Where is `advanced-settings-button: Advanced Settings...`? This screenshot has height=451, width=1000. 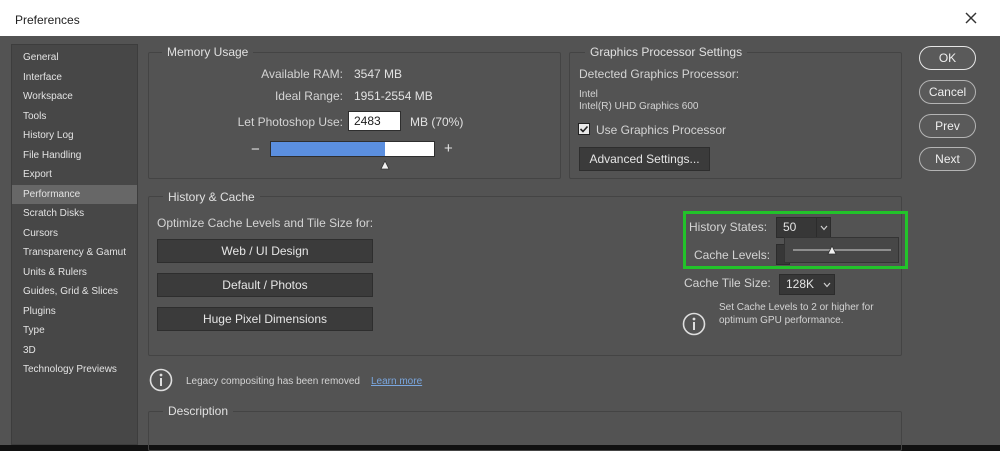
advanced-settings-button: Advanced Settings... is located at coordinates (644, 159).